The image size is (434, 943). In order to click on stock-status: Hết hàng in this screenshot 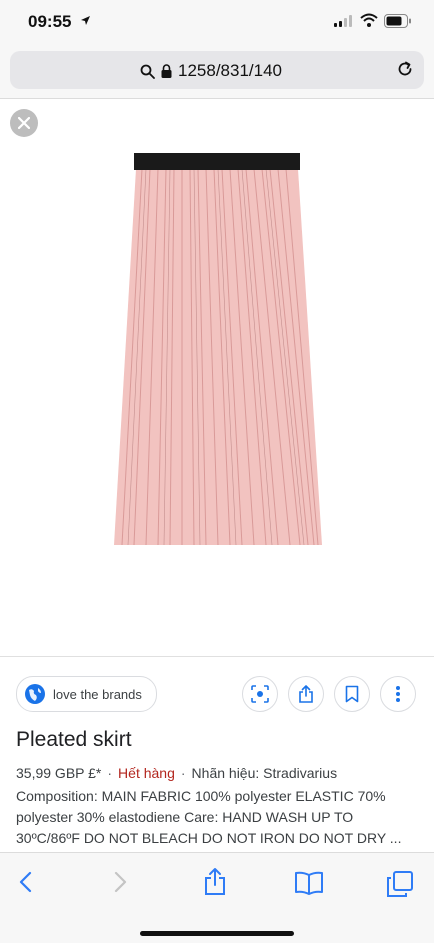, I will do `click(146, 773)`.